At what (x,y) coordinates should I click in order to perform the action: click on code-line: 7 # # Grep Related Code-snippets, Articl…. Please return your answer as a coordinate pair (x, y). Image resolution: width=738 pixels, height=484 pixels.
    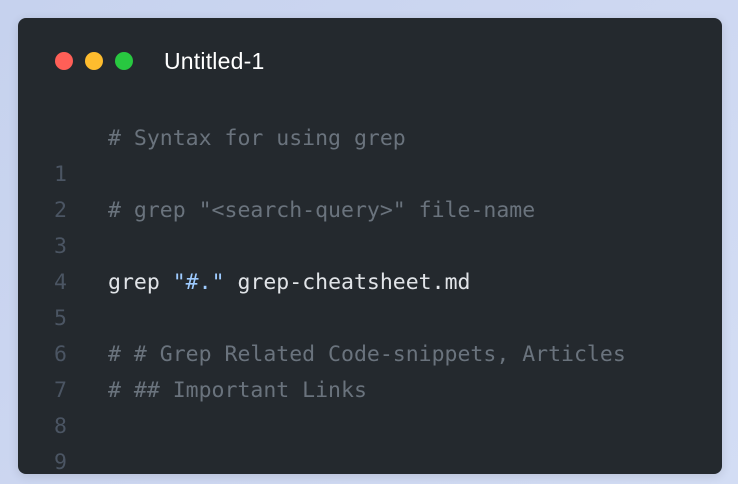
    Looking at the image, I should click on (370, 370).